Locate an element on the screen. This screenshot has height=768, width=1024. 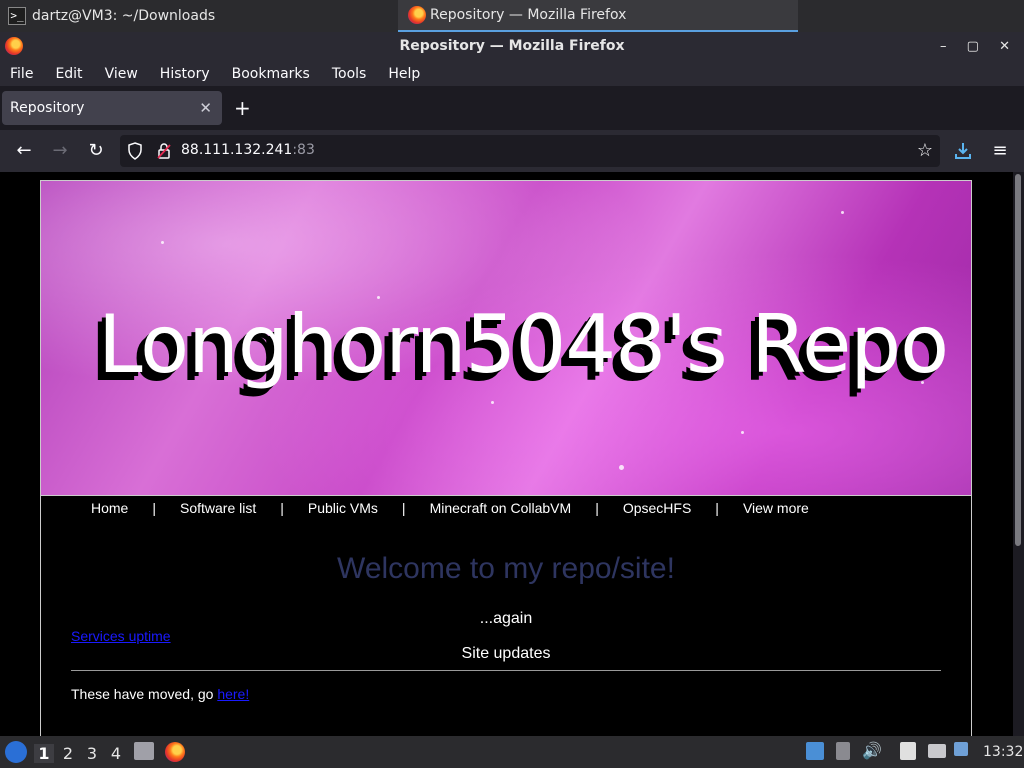
window-title: Repository — Mozilla Firefox is located at coordinates (512, 46).